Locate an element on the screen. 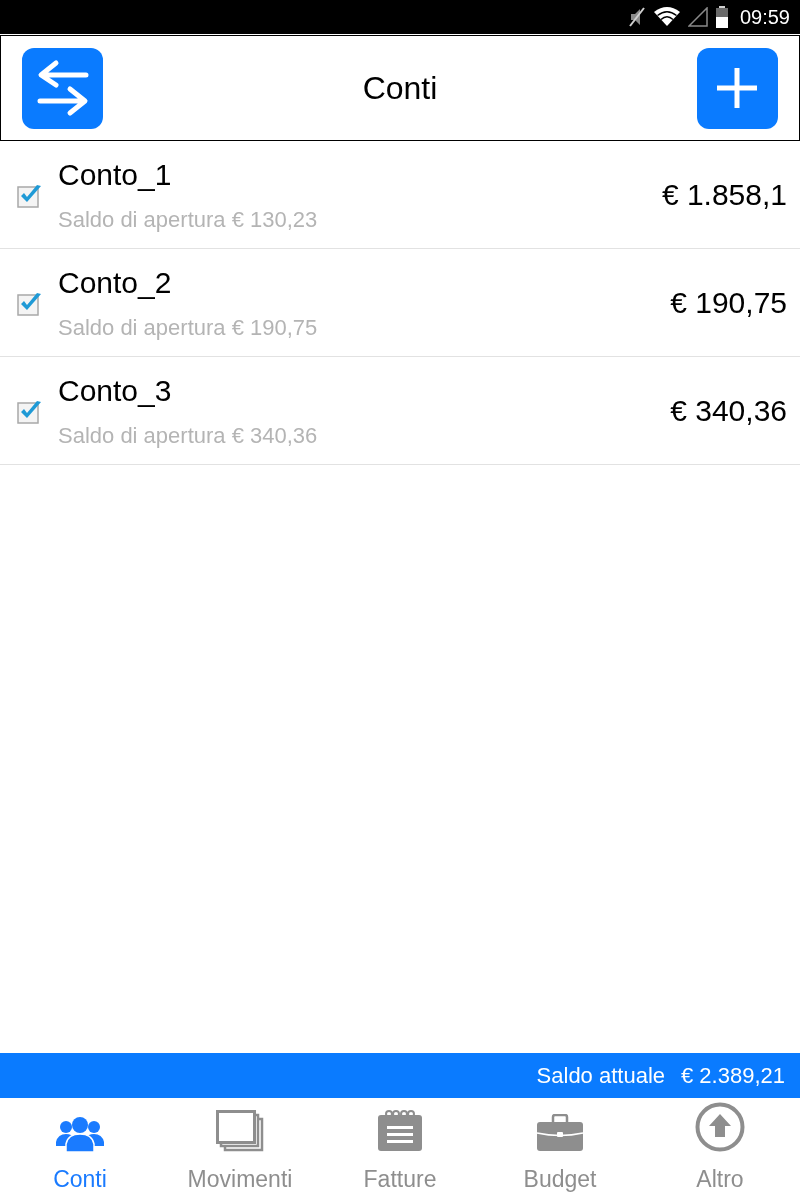 The height and width of the screenshot is (1204, 800). account-amount: € 1.858,1 is located at coordinates (724, 195).